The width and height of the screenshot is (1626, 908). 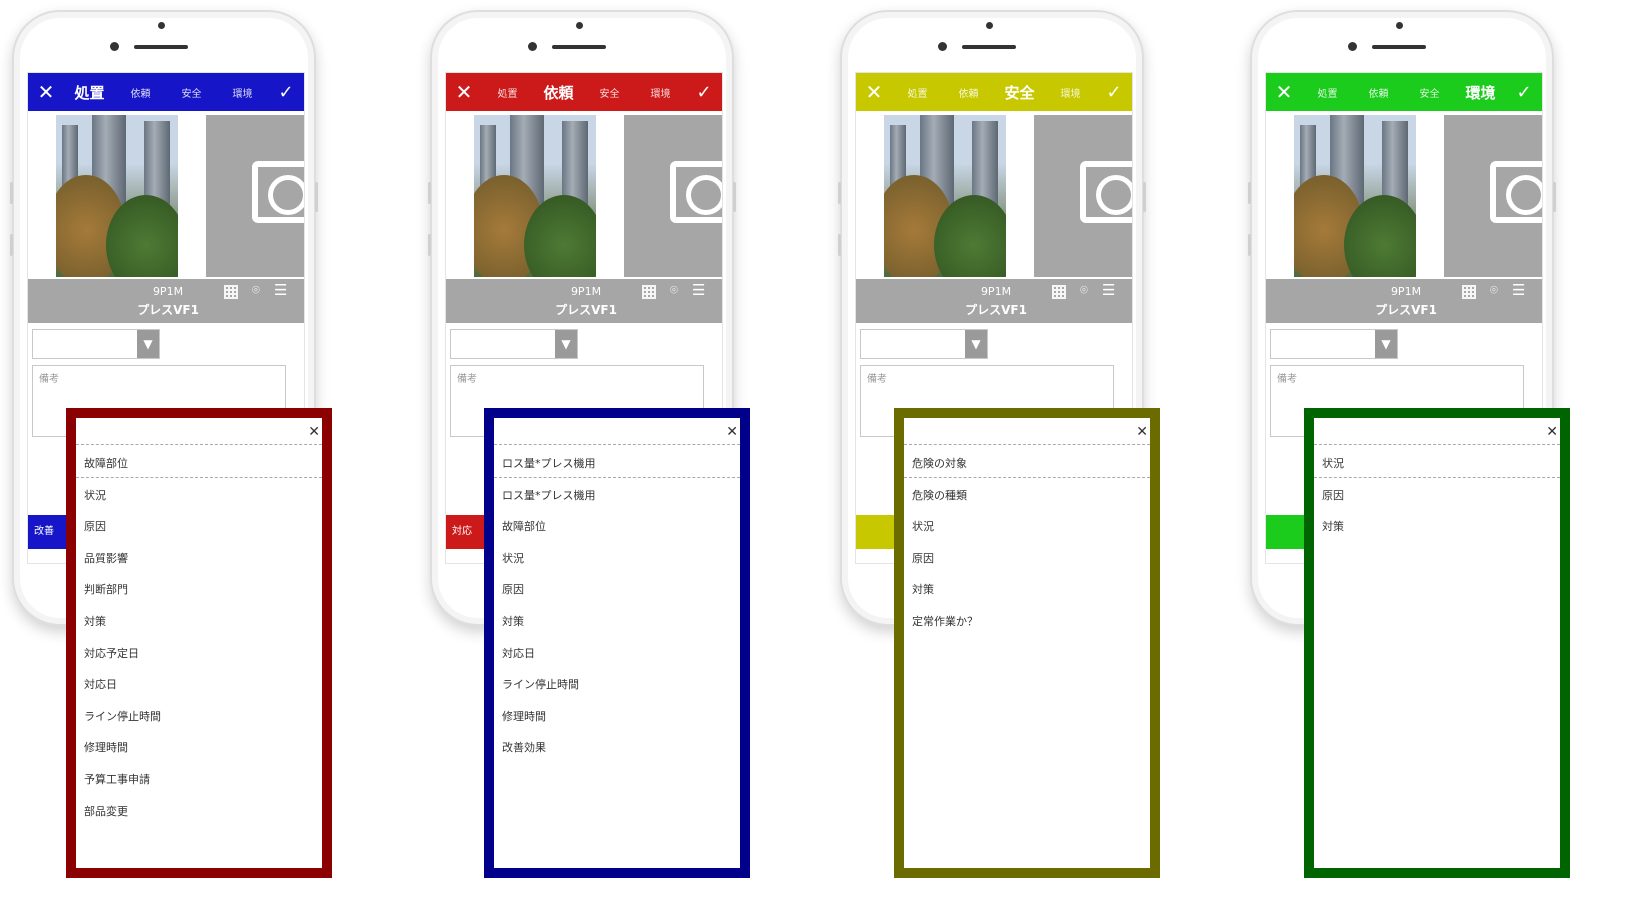 What do you see at coordinates (199, 812) in the screenshot?
I see `option-item: 部品変更` at bounding box center [199, 812].